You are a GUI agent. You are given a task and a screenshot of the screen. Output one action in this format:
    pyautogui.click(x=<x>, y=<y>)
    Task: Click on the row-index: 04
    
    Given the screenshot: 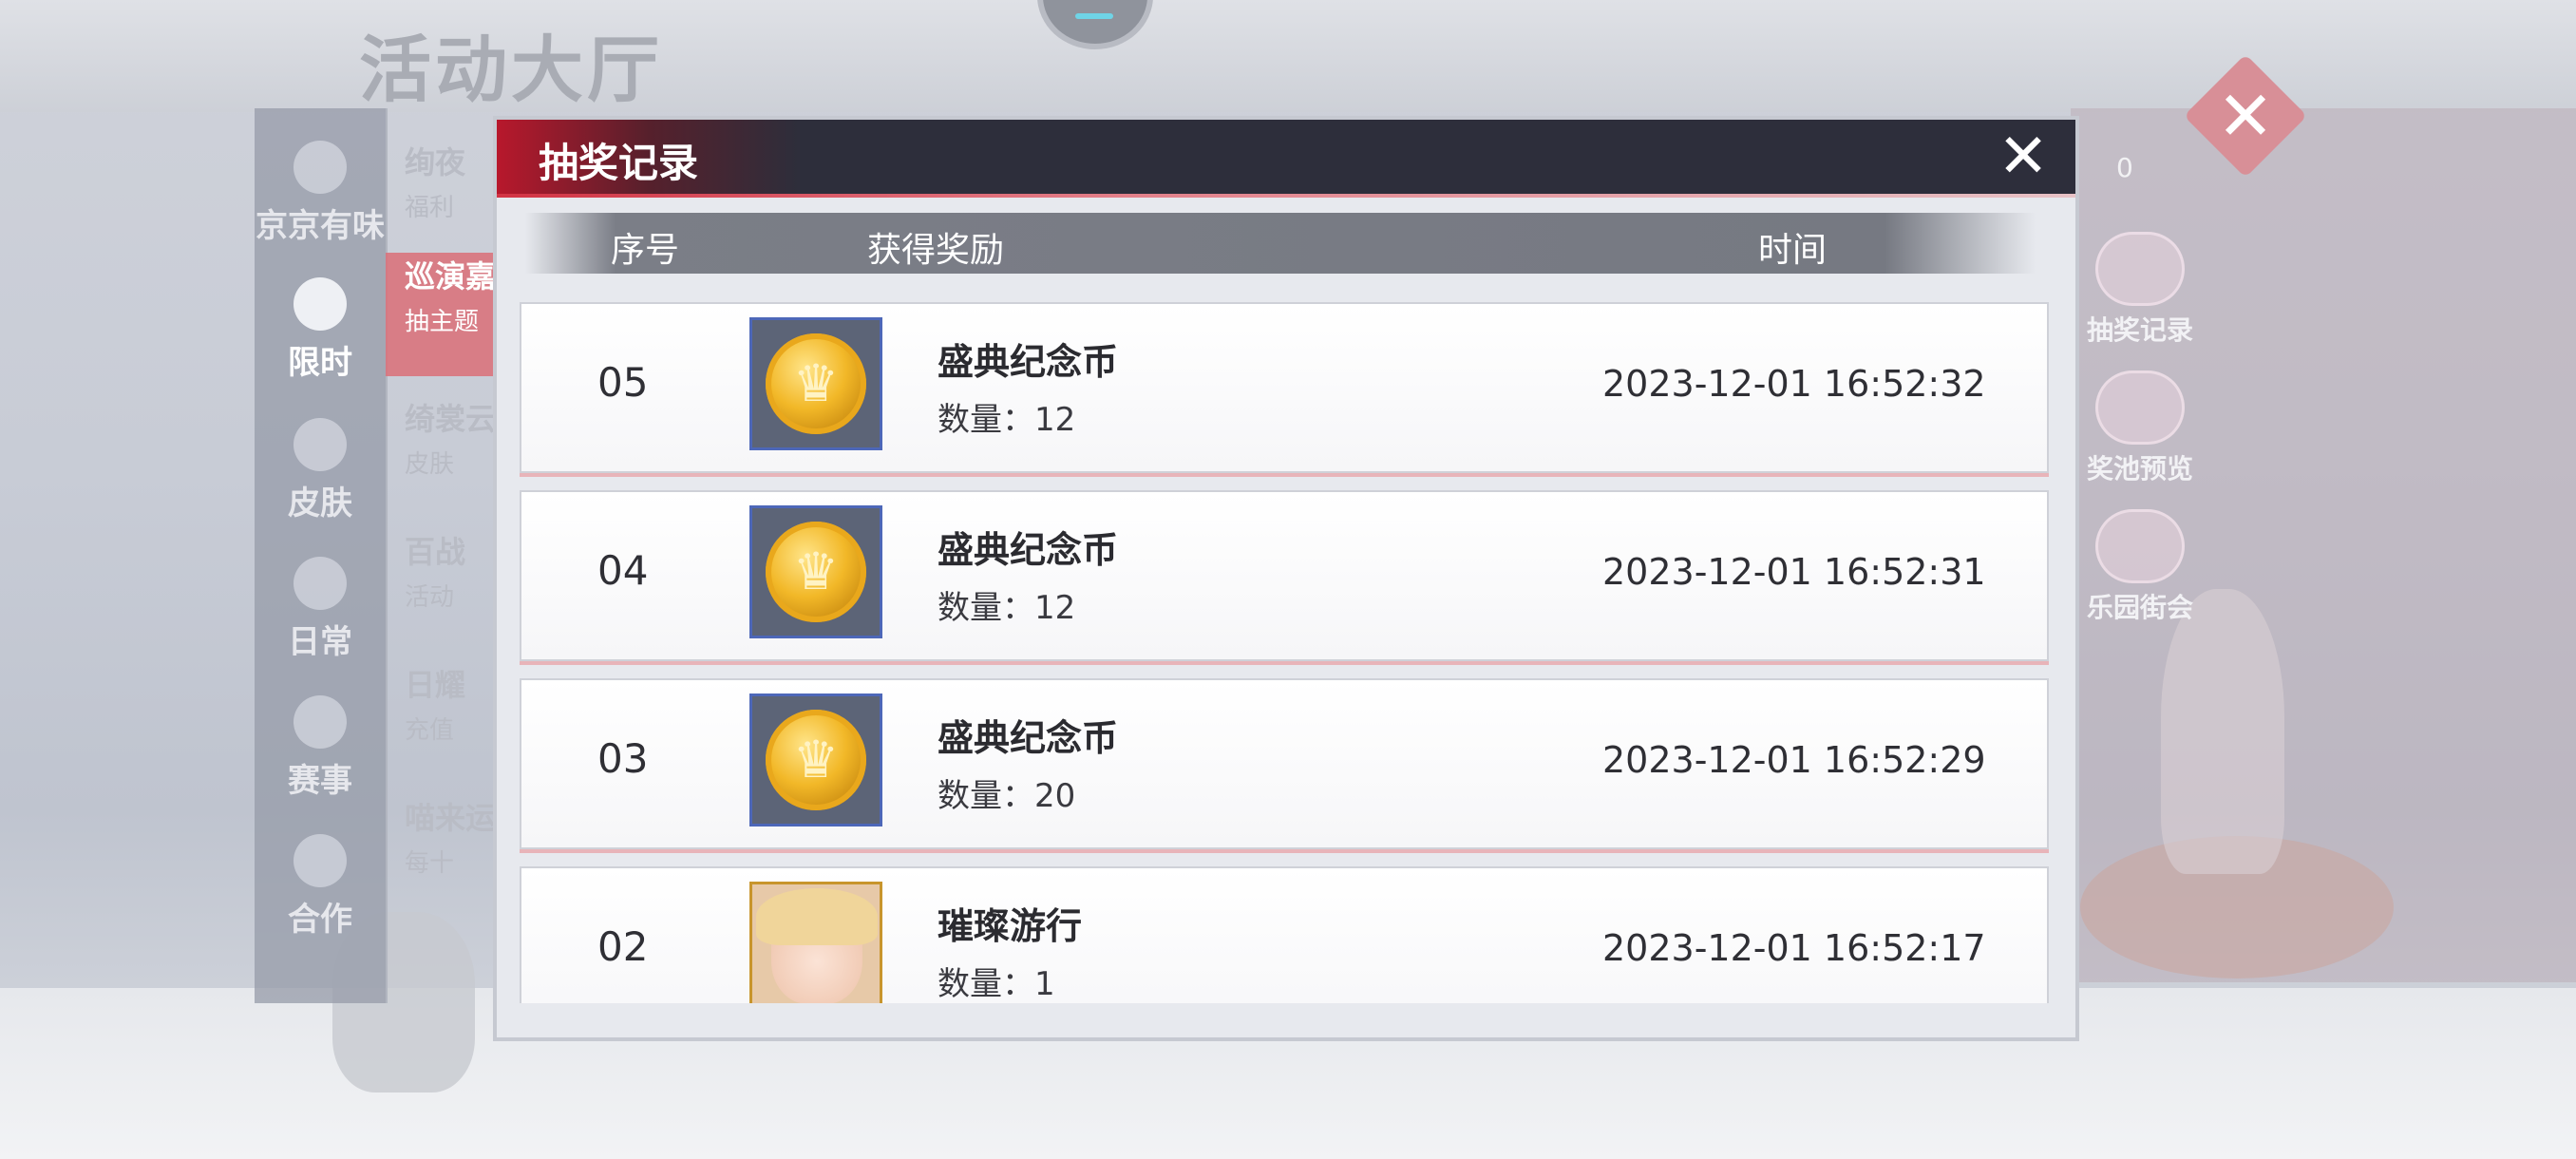 What is the action you would take?
    pyautogui.click(x=623, y=570)
    